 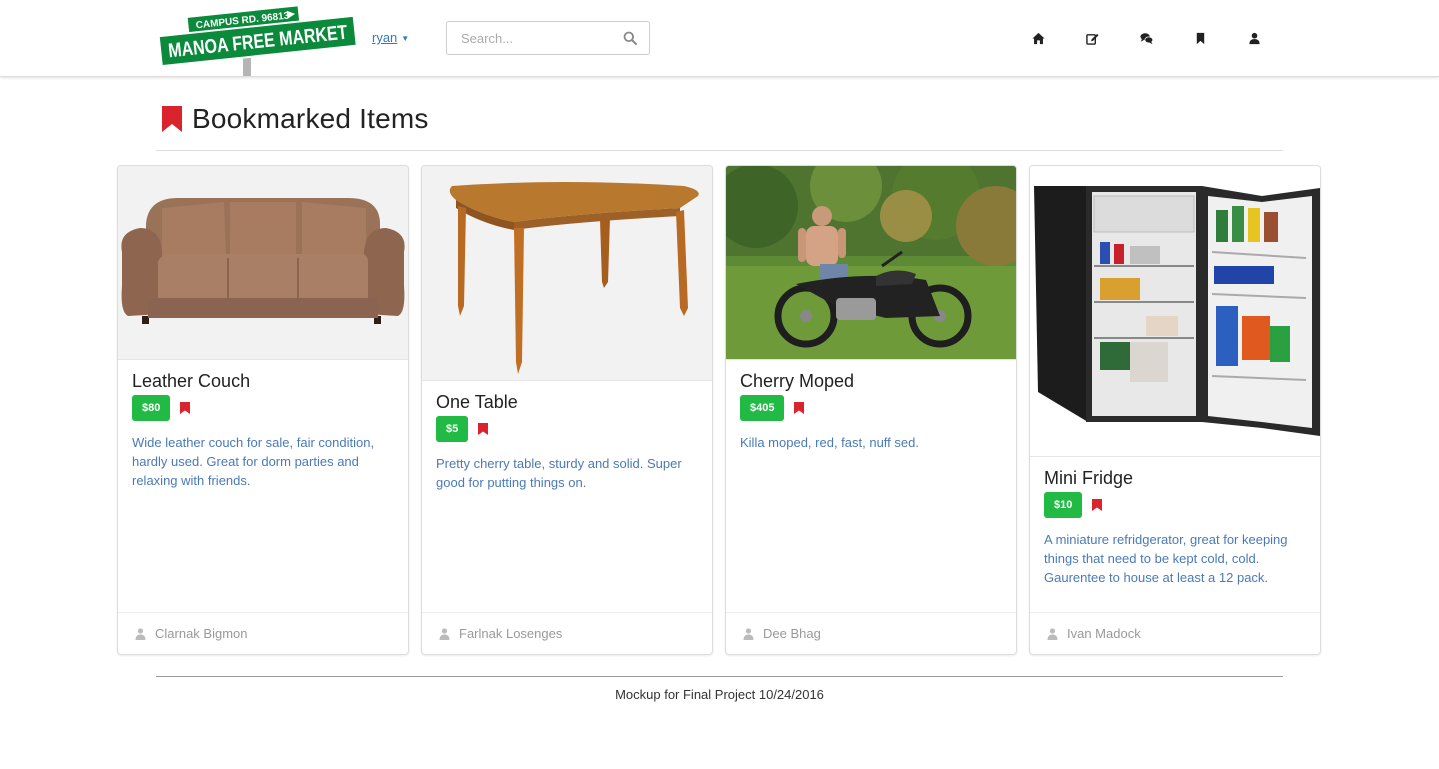 I want to click on price-badge: $80, so click(x=151, y=408).